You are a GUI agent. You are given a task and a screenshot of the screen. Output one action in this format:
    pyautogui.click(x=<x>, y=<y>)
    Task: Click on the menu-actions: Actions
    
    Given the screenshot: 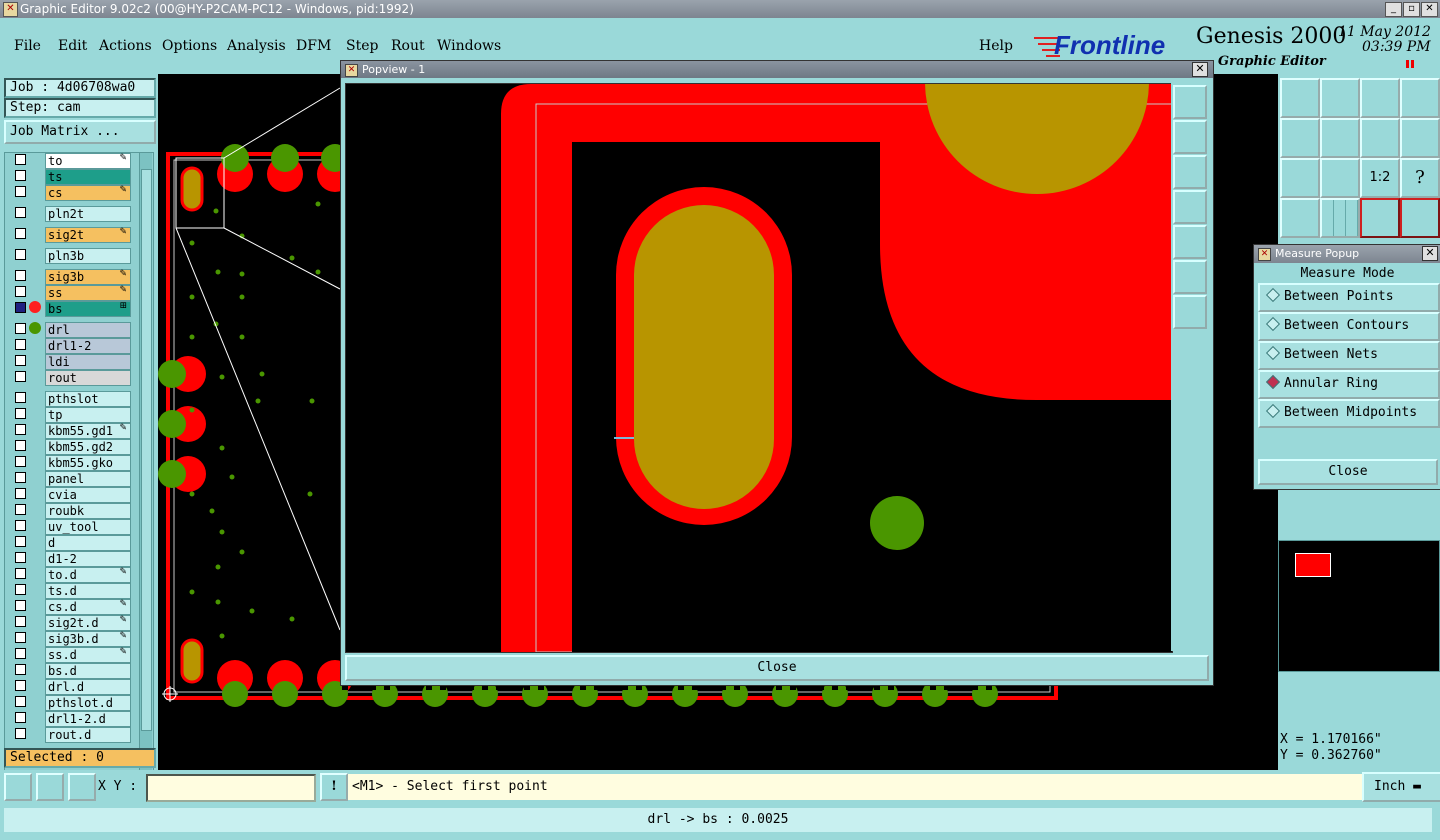 What is the action you would take?
    pyautogui.click(x=125, y=46)
    